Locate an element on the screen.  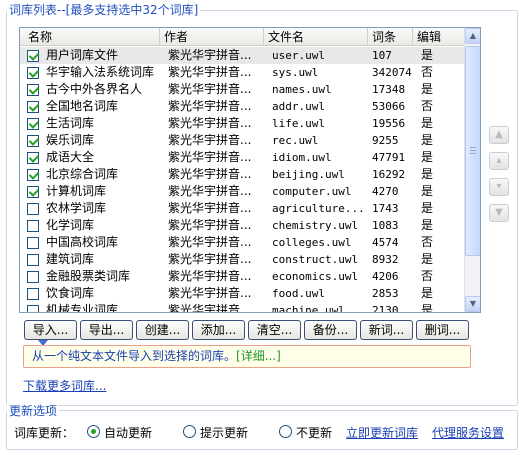
row-name: 北京综合词库 is located at coordinates (82, 174).